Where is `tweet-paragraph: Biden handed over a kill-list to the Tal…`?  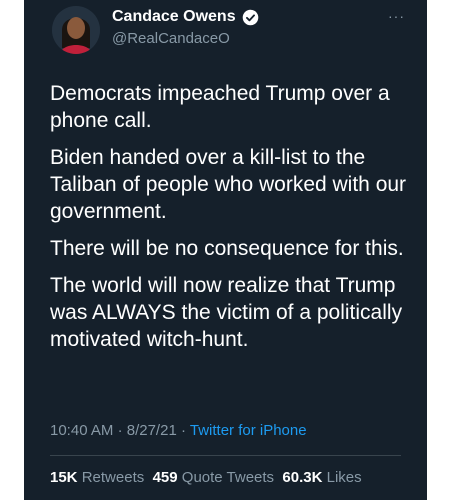 tweet-paragraph: Biden handed over a kill-list to the Tal… is located at coordinates (228, 184).